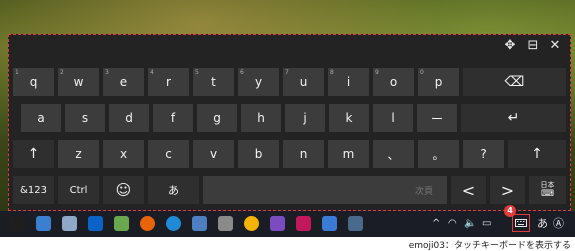  I want to click on emoji-icon: ☺, so click(123, 190).